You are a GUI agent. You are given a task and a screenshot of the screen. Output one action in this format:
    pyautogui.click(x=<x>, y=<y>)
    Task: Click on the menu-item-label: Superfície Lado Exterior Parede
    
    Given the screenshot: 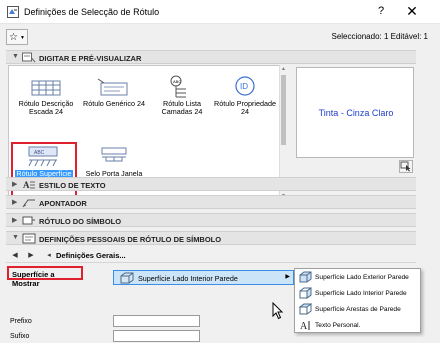 What is the action you would take?
    pyautogui.click(x=362, y=277)
    